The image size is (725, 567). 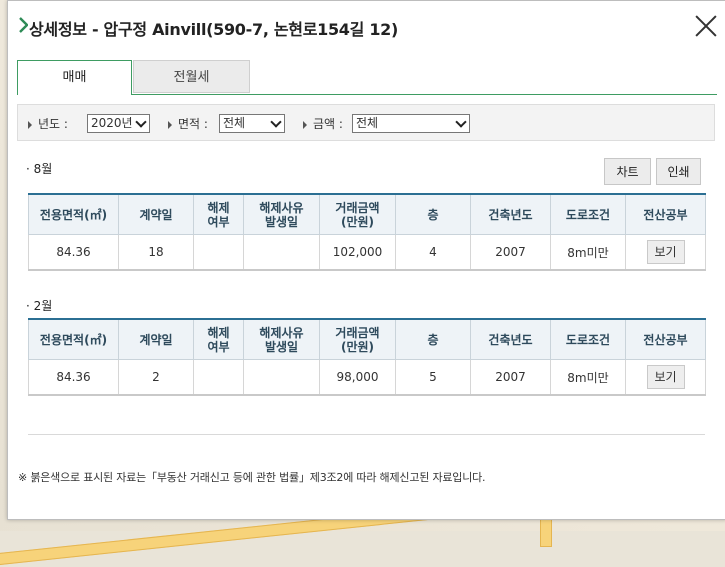 What do you see at coordinates (433, 377) in the screenshot?
I see `cell-floor: 5` at bounding box center [433, 377].